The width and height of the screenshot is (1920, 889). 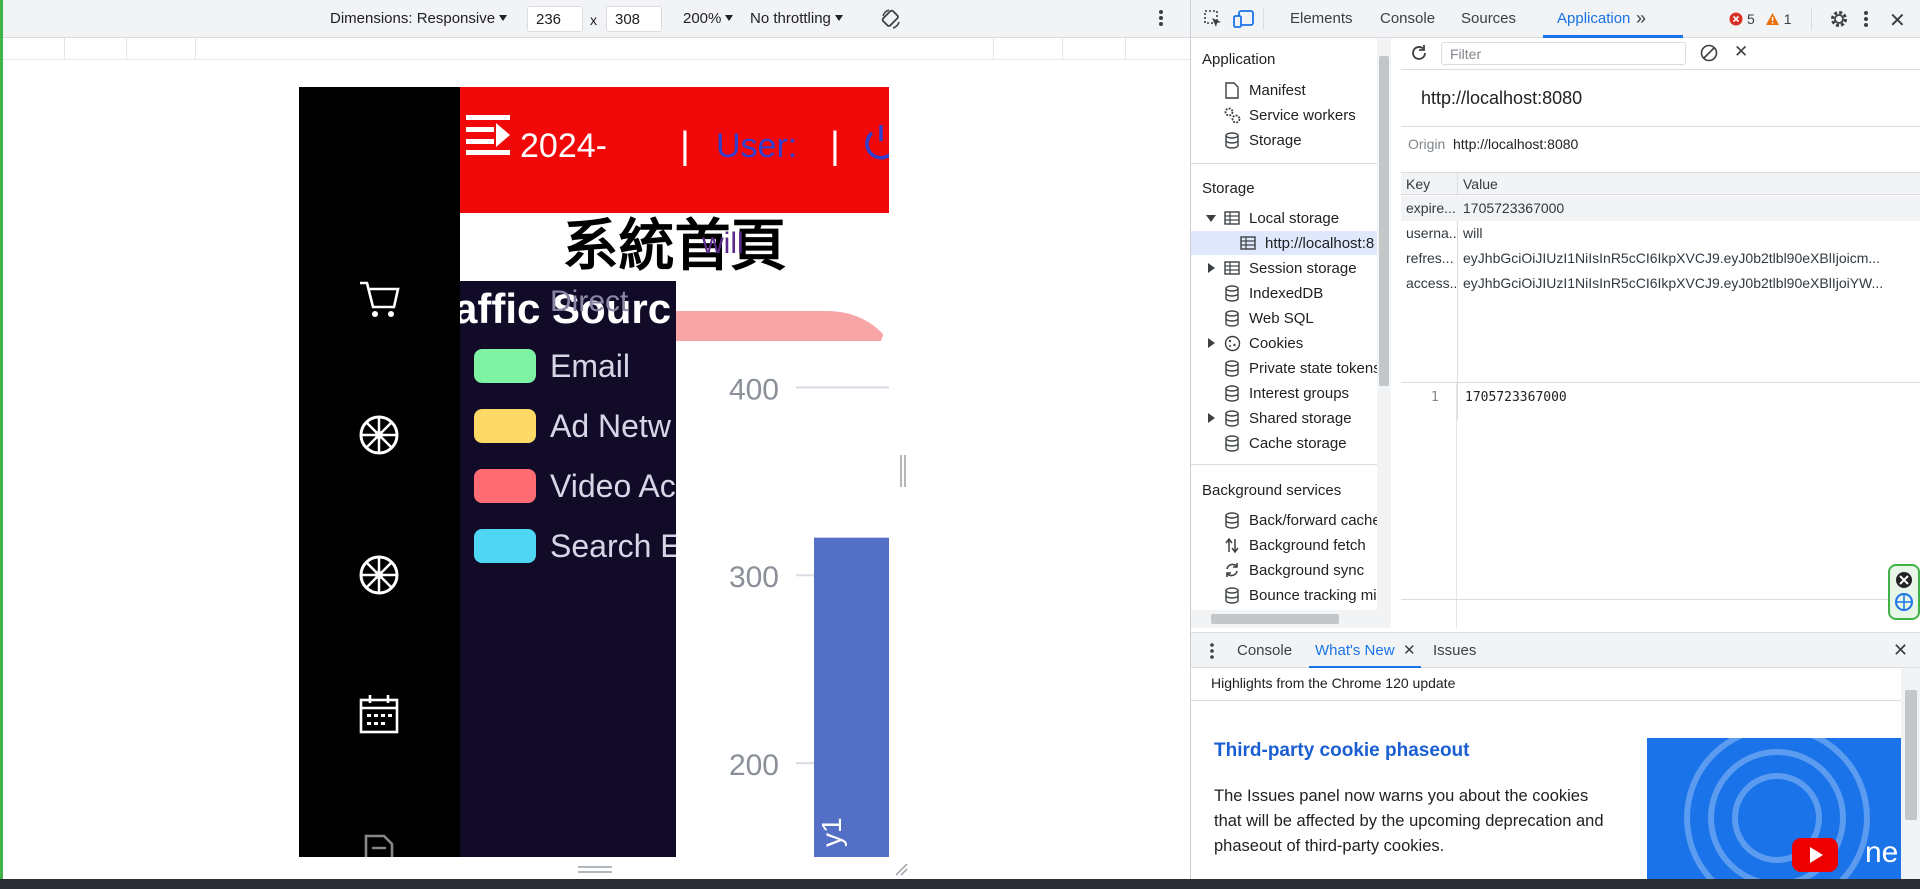 What do you see at coordinates (575, 546) in the screenshot?
I see `legend-item-search-engine: Search Er` at bounding box center [575, 546].